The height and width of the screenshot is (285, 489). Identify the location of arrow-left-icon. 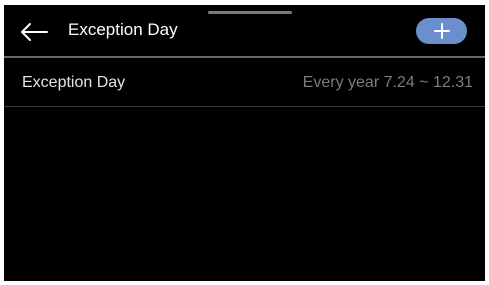
(34, 32).